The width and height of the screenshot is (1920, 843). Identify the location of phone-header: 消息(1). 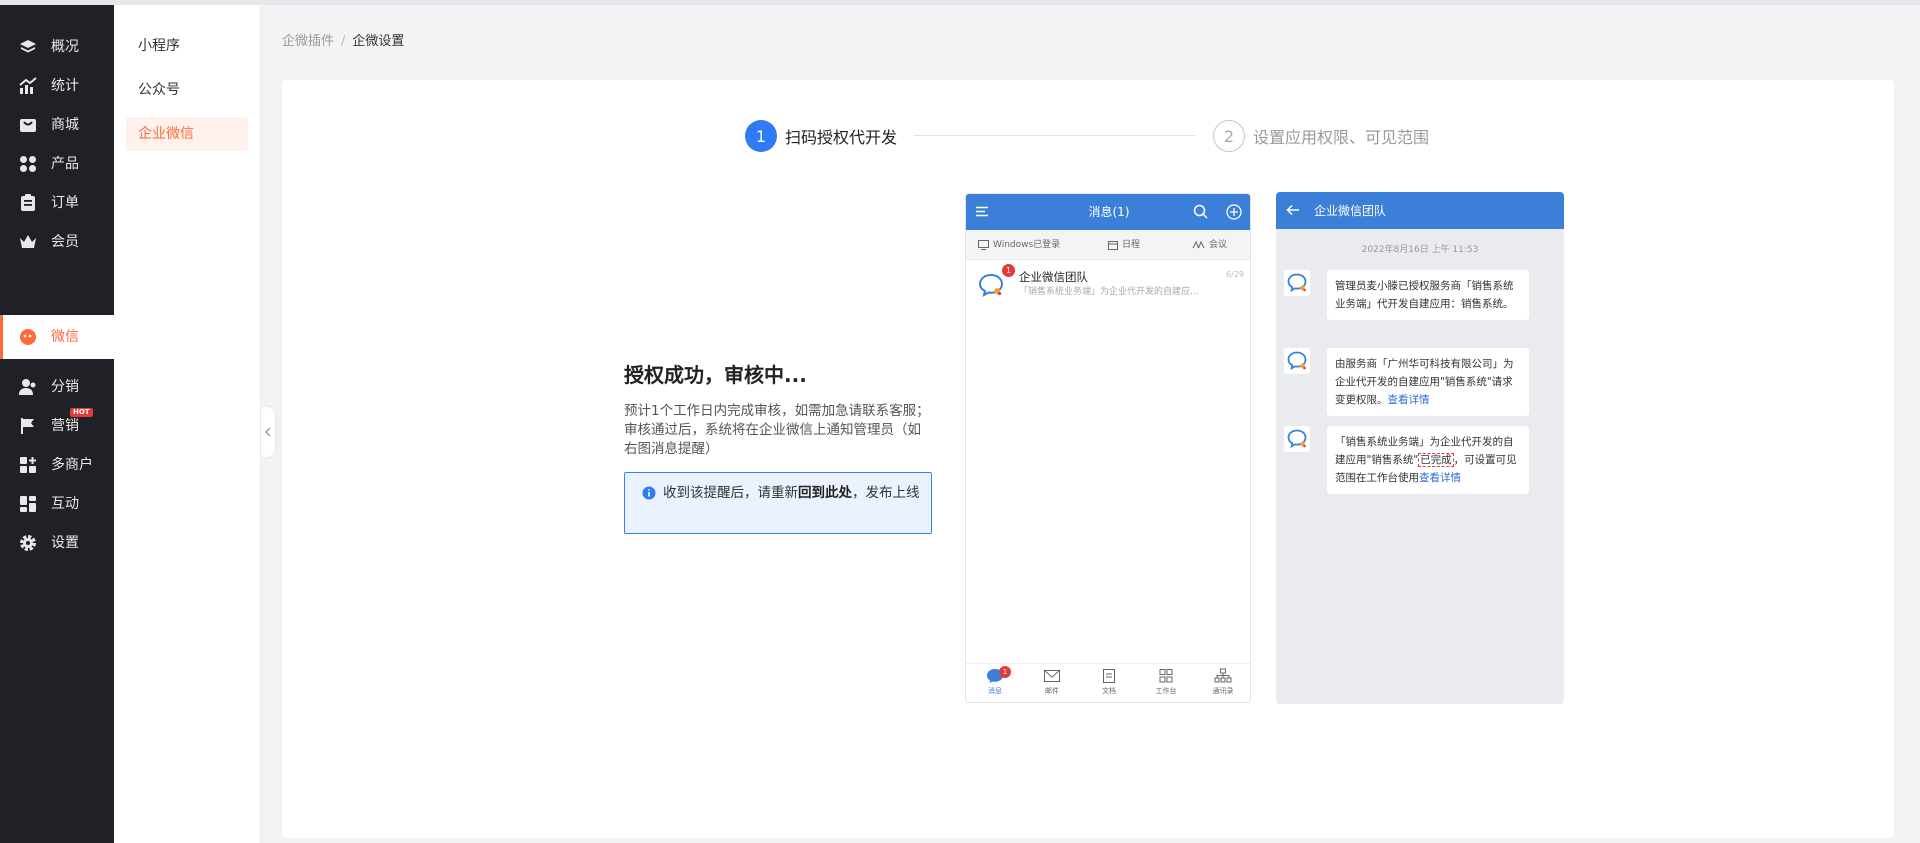
(1108, 212).